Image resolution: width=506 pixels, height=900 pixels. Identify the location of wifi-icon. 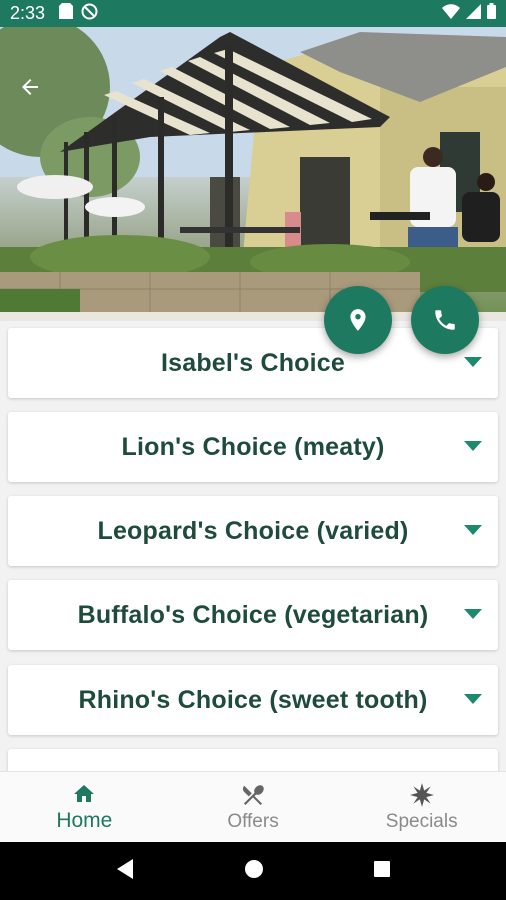
(451, 13).